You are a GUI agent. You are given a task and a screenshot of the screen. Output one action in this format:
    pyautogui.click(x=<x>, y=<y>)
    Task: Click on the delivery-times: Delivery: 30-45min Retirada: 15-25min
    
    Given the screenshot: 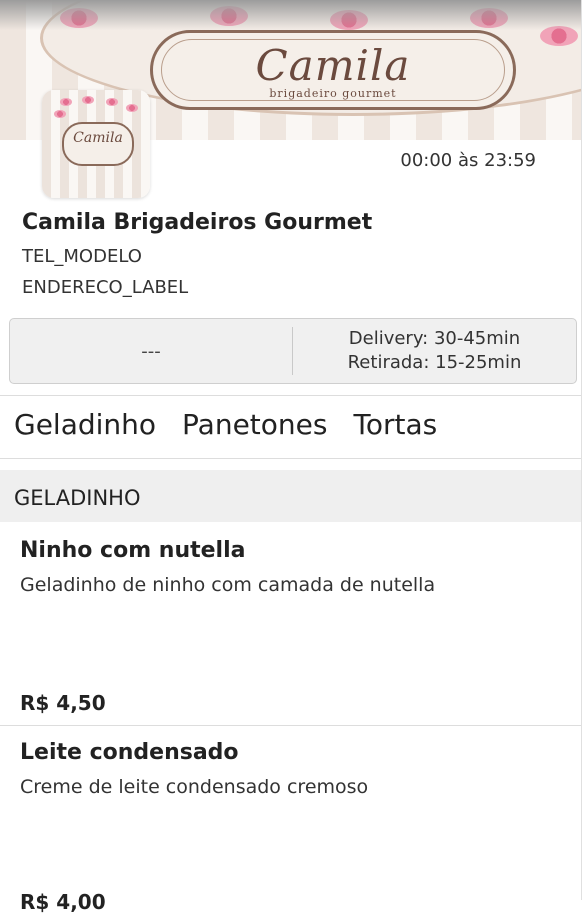 What is the action you would take?
    pyautogui.click(x=434, y=351)
    